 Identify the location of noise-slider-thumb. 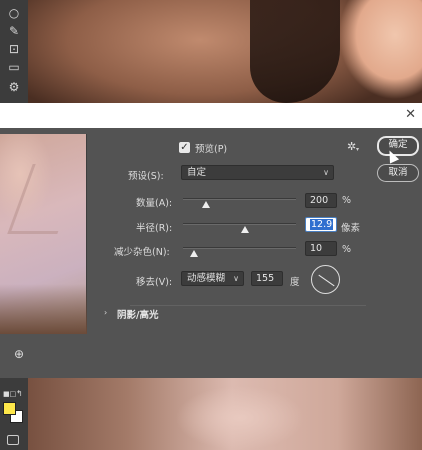
(194, 253).